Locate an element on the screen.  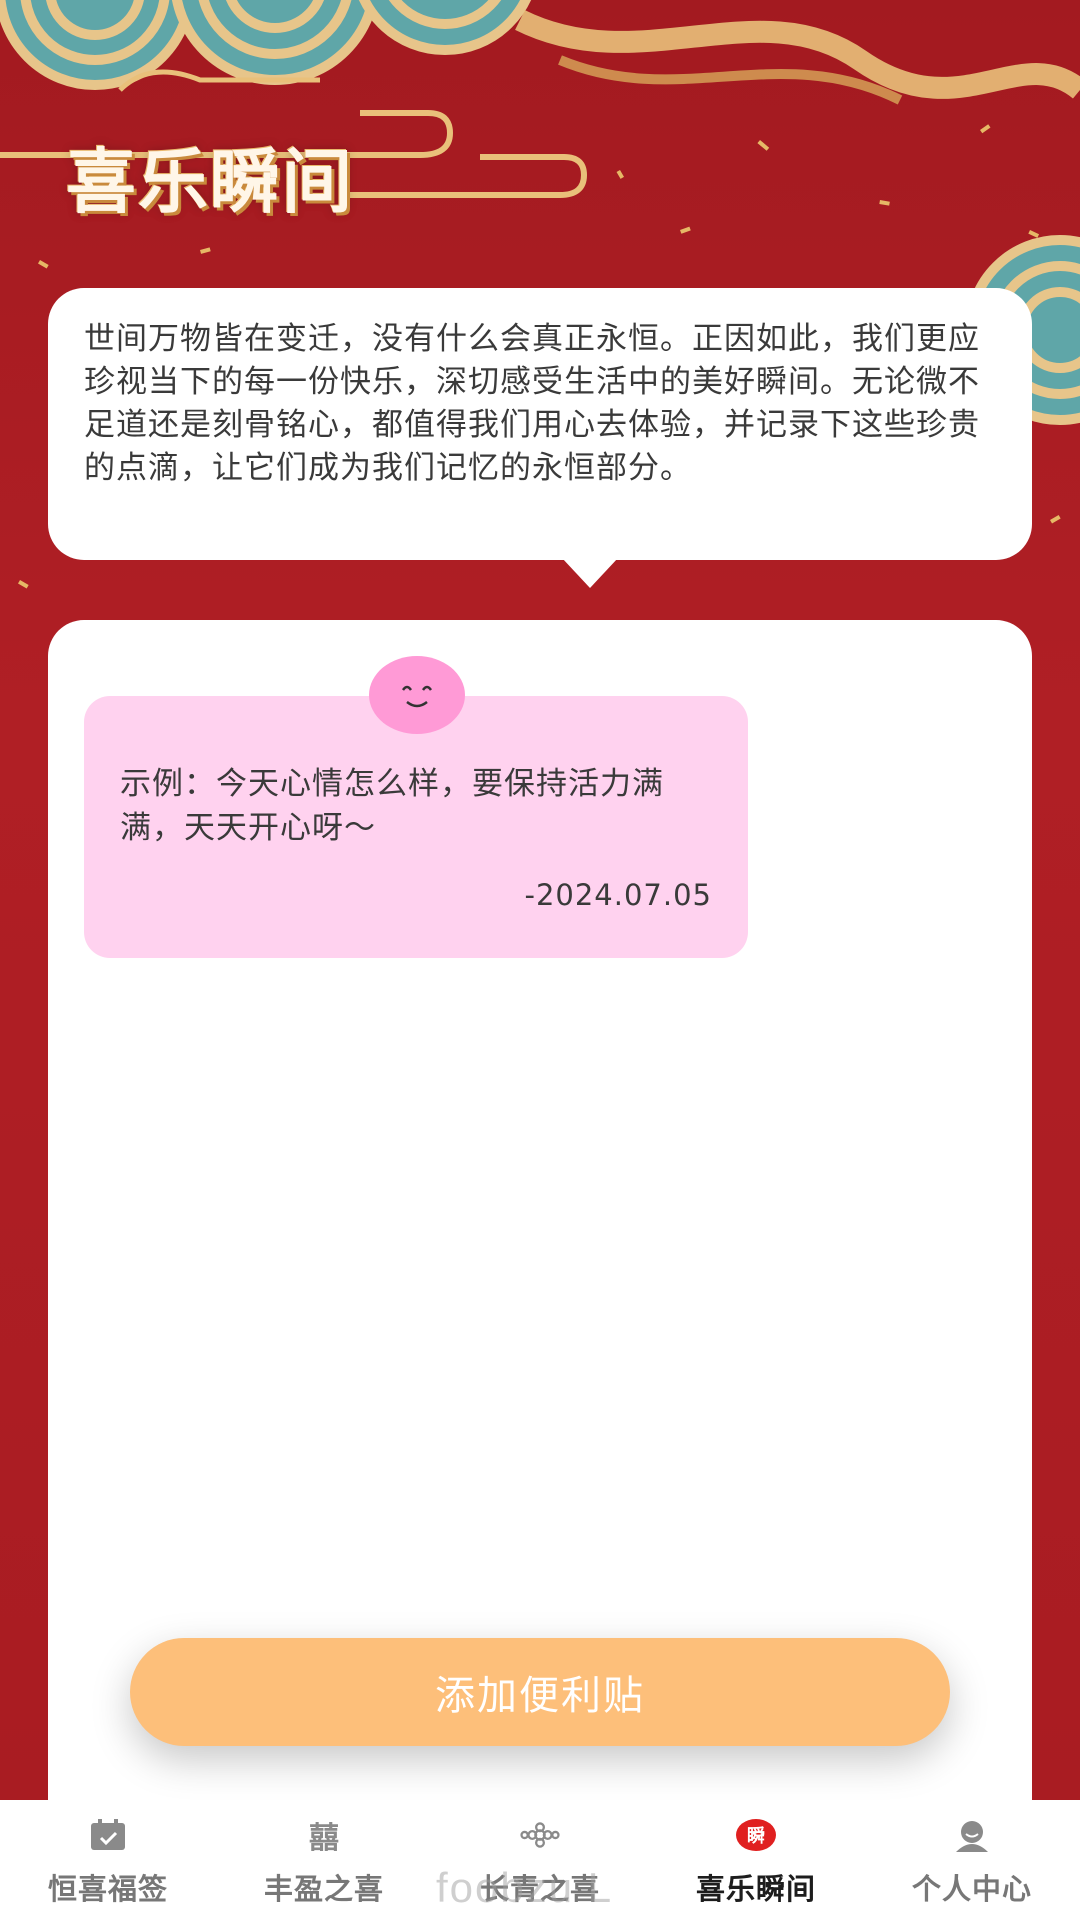
user-avatar-icon is located at coordinates (972, 1835).